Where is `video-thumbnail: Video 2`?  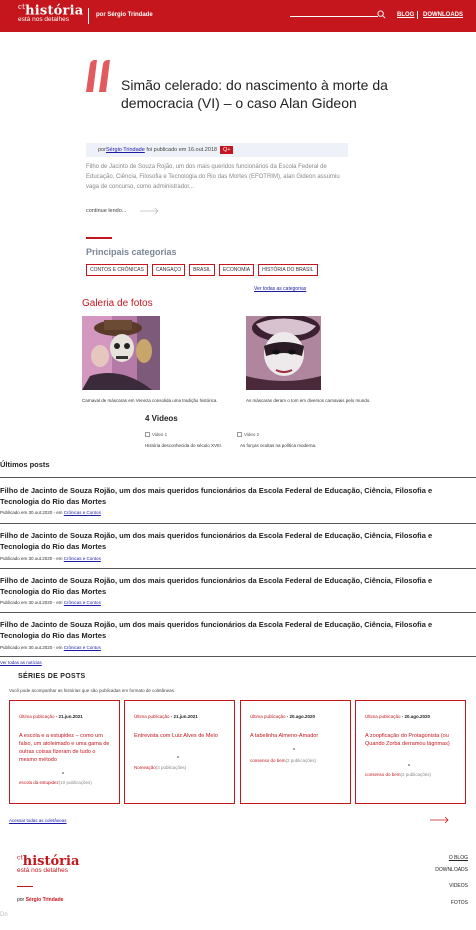 video-thumbnail: Video 2 is located at coordinates (248, 434).